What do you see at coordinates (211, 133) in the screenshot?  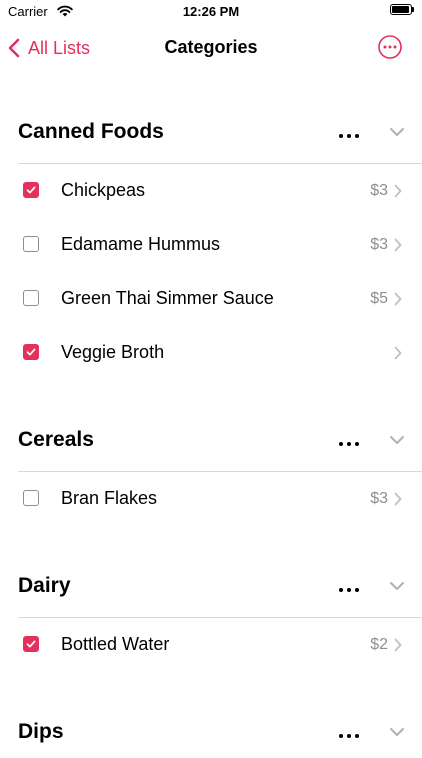 I see `section-header-canned-foods: Canned Foods` at bounding box center [211, 133].